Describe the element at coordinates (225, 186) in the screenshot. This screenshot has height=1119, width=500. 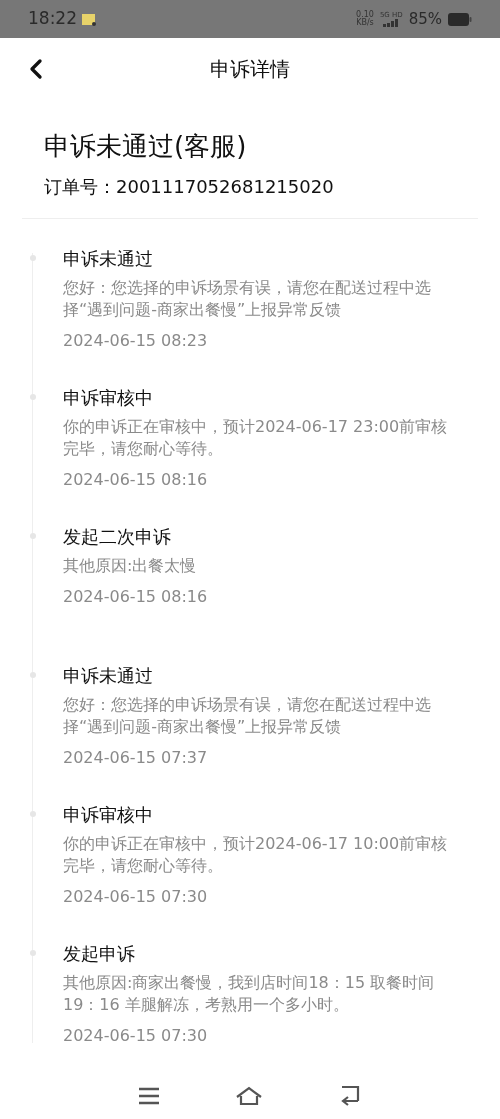
I see `order-number: 2001117052681215020` at that location.